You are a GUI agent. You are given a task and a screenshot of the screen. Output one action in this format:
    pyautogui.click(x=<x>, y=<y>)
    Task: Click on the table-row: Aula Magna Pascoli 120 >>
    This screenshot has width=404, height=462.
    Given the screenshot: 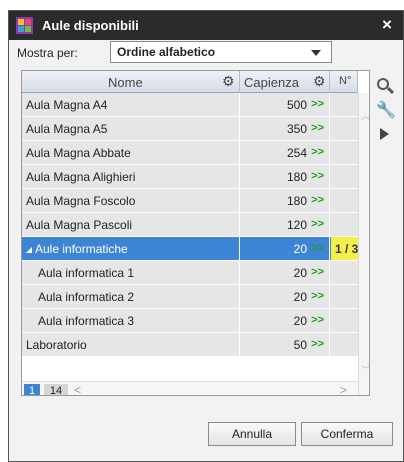 What is the action you would take?
    pyautogui.click(x=190, y=225)
    